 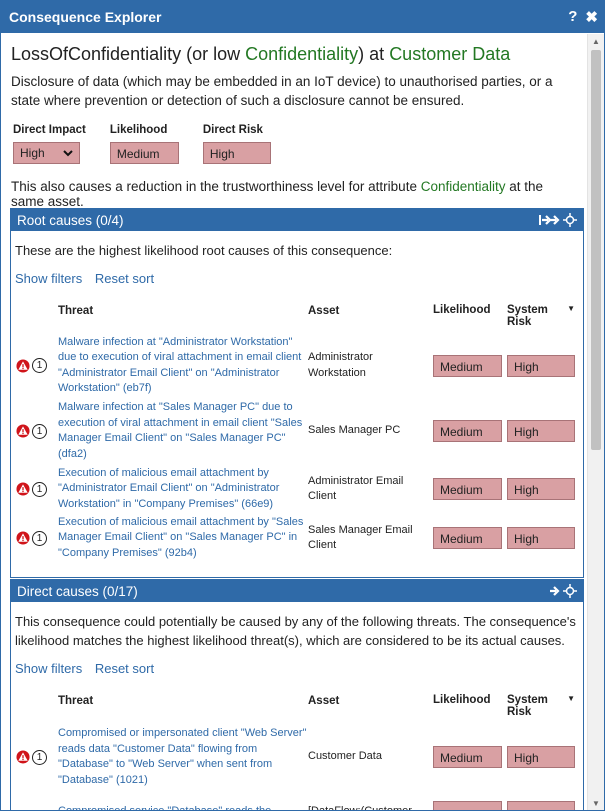 I want to click on system-risk-value, so click(x=541, y=805).